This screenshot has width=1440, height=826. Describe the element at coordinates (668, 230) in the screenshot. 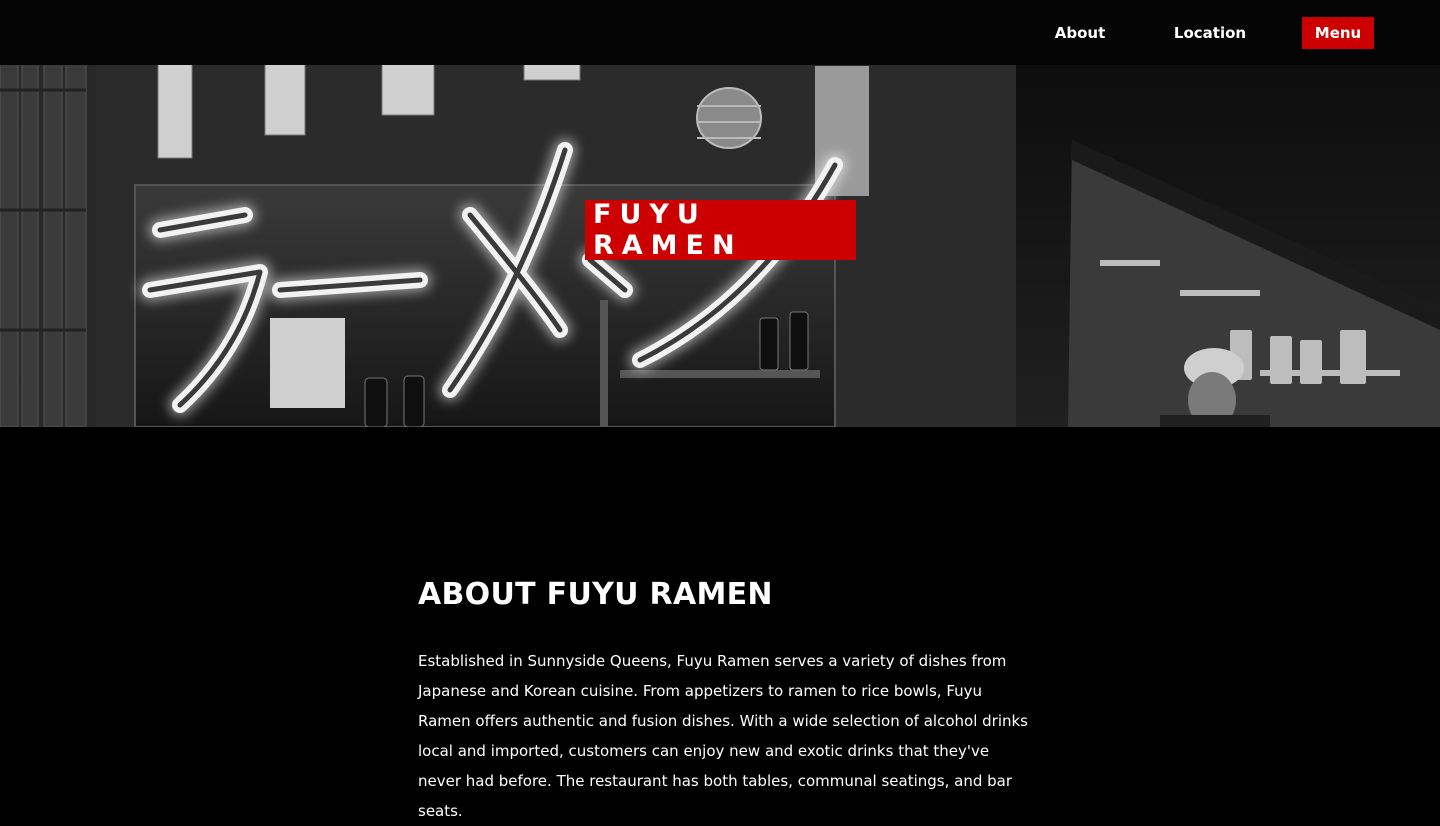

I see `brand-title: FUYU RAMEN` at that location.